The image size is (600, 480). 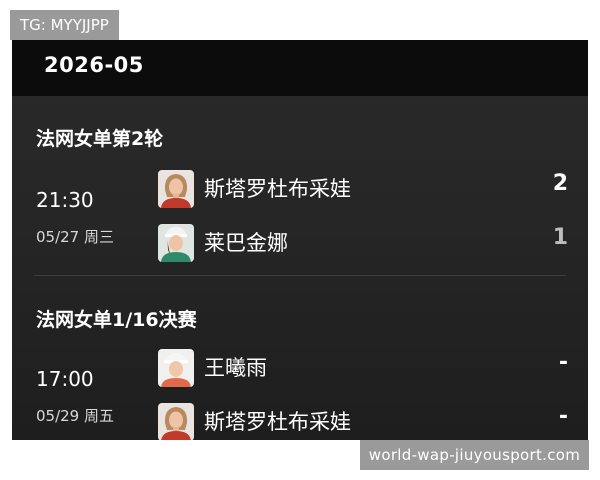 What do you see at coordinates (64, 25) in the screenshot?
I see `watermark-top: TG: MYYJJPP` at bounding box center [64, 25].